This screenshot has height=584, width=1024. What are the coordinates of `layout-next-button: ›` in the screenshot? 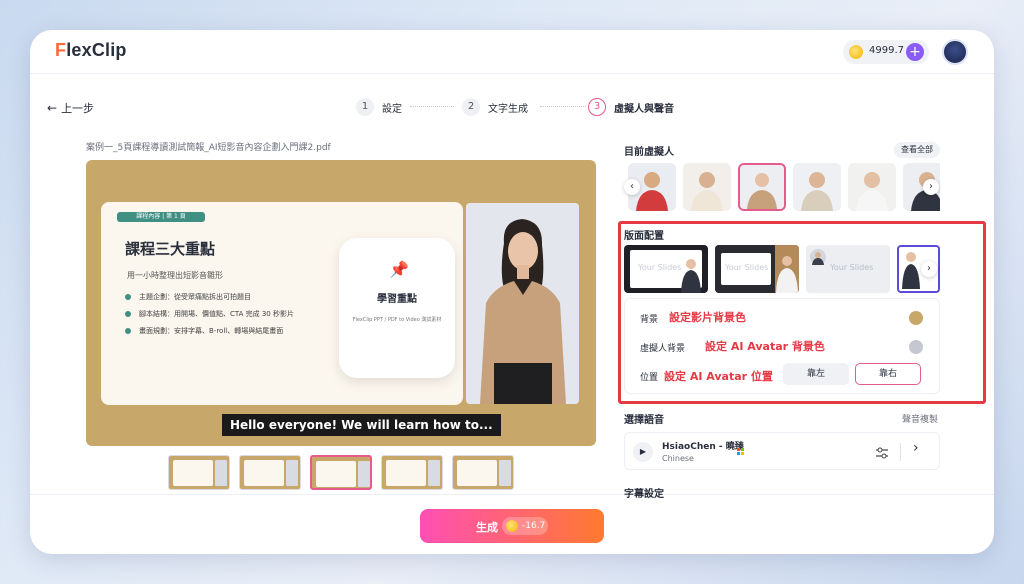 It's located at (929, 269).